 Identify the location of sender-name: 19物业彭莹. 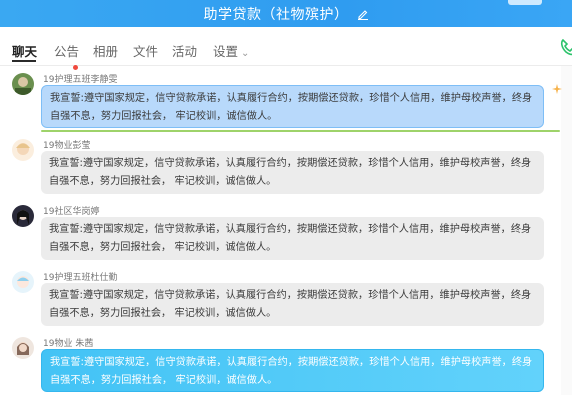
(67, 146).